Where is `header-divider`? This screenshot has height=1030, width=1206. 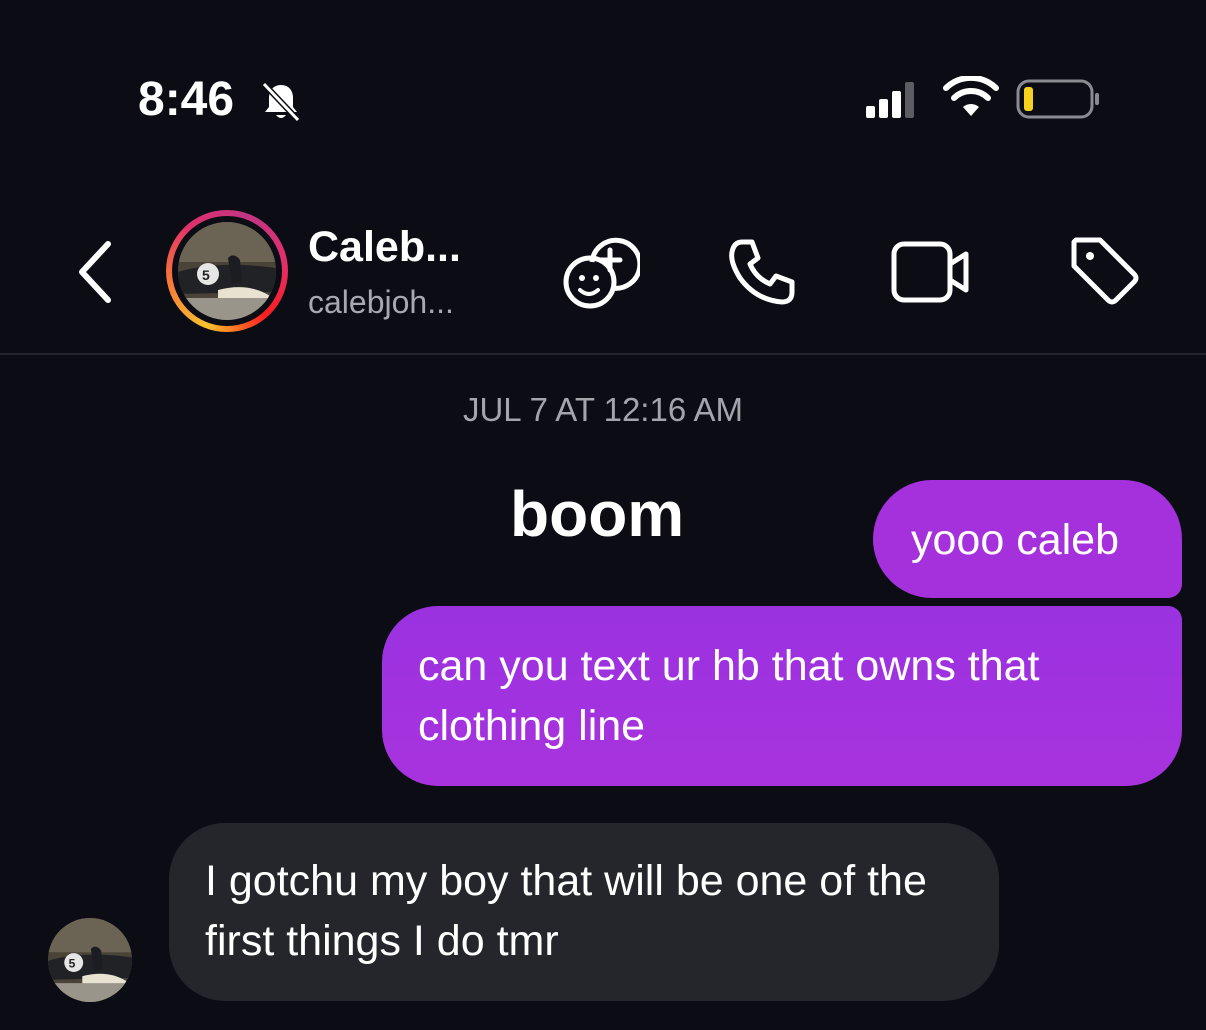
header-divider is located at coordinates (603, 354).